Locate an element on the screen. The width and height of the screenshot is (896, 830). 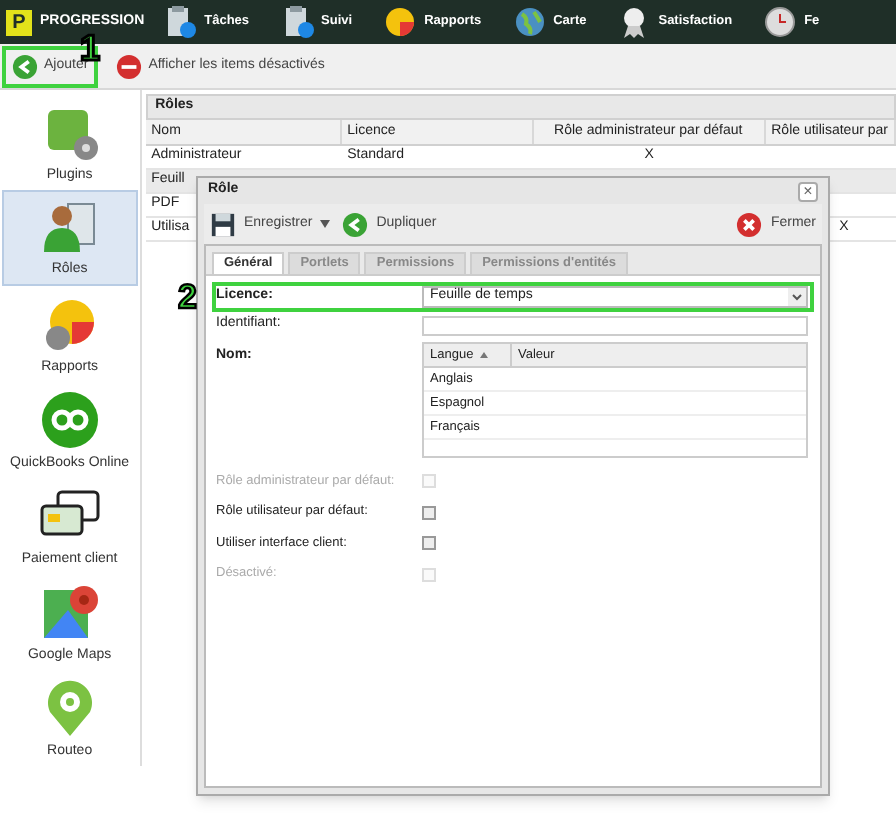
pie-chart-icon is located at coordinates (400, 22).